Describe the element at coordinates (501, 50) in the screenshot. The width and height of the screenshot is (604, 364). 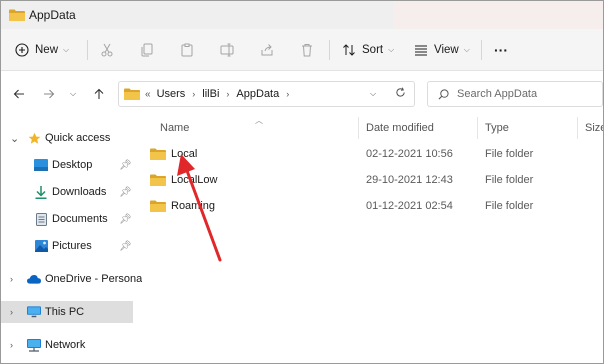
I see `more-options-button: ···` at that location.